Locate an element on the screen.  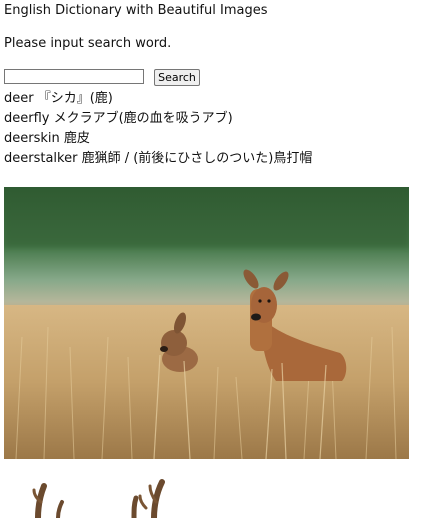
search-prompt: Please input search word. is located at coordinates (88, 43).